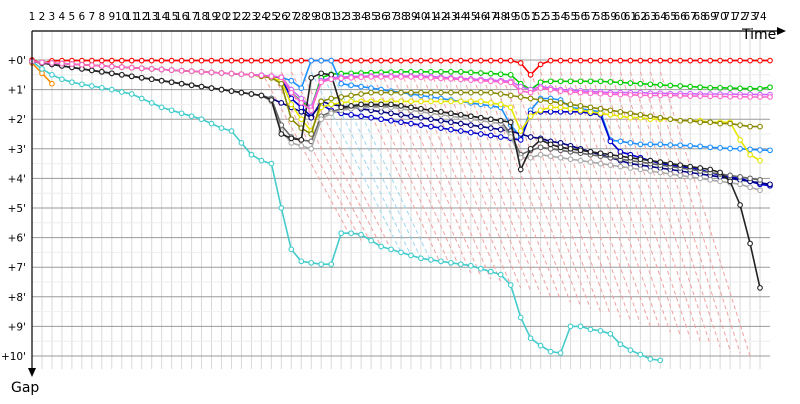 The height and width of the screenshot is (404, 800). What do you see at coordinates (781, 31) in the screenshot?
I see `x-axis-arrow-icon` at bounding box center [781, 31].